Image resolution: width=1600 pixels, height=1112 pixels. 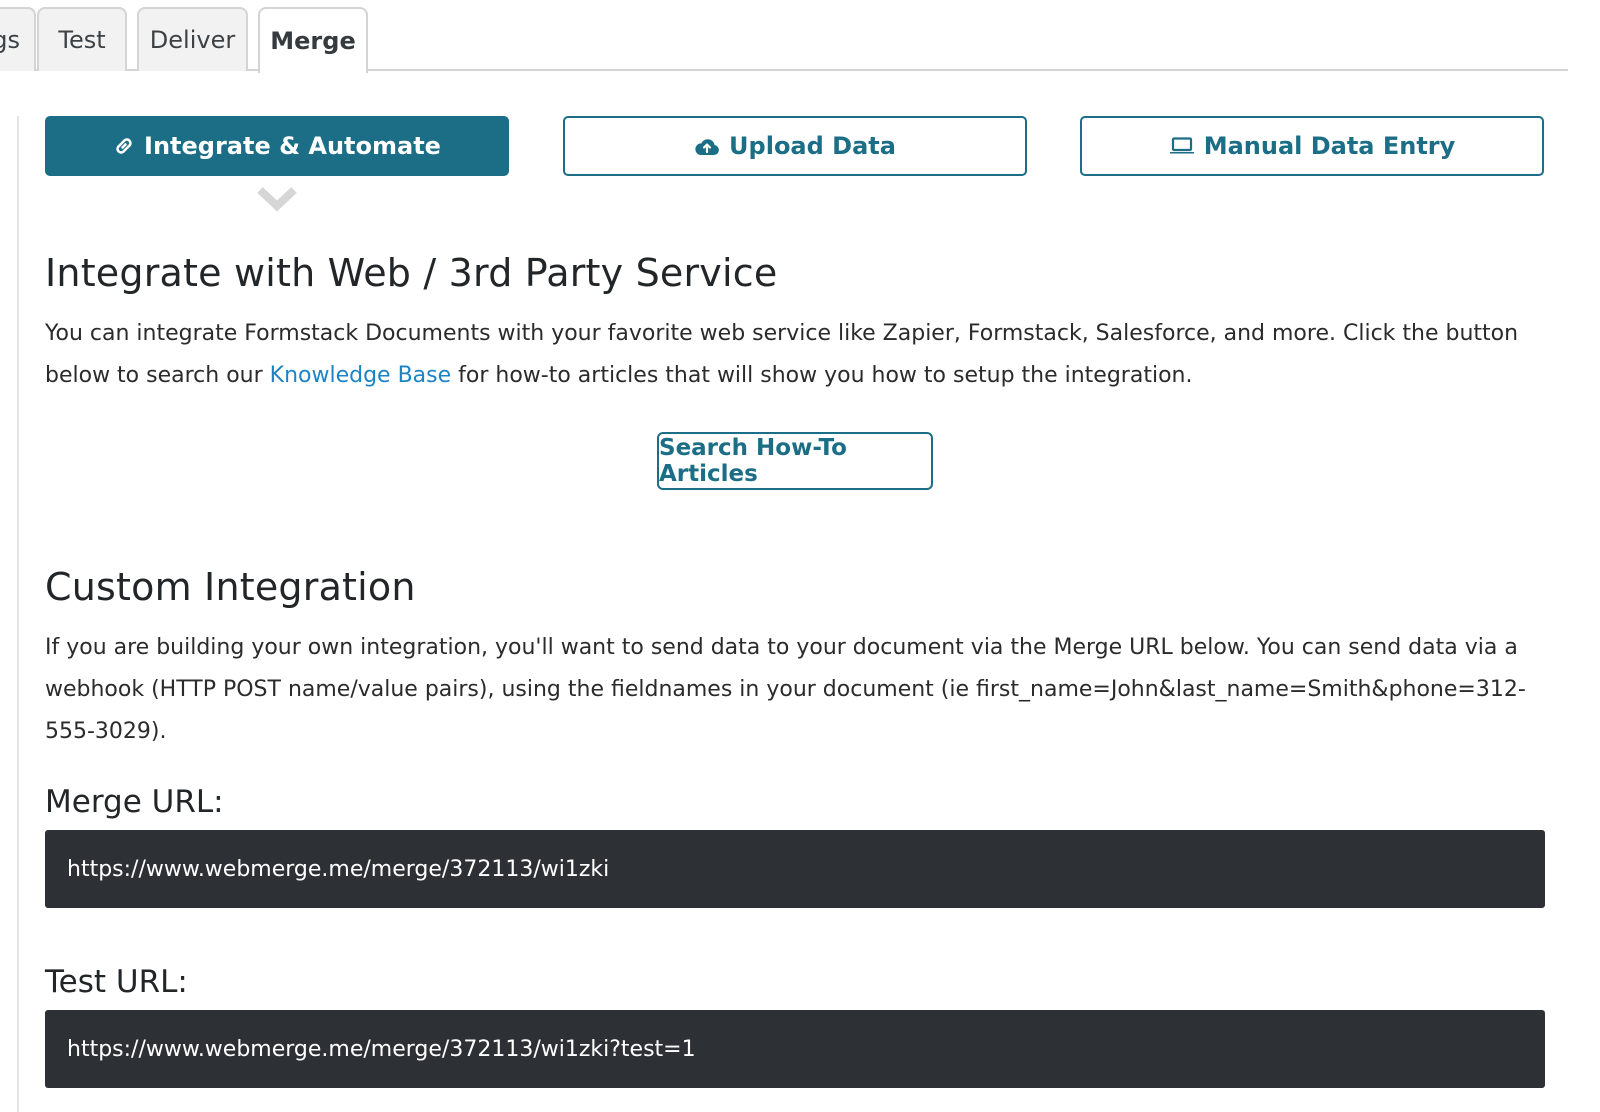 I want to click on link-icon, so click(x=124, y=146).